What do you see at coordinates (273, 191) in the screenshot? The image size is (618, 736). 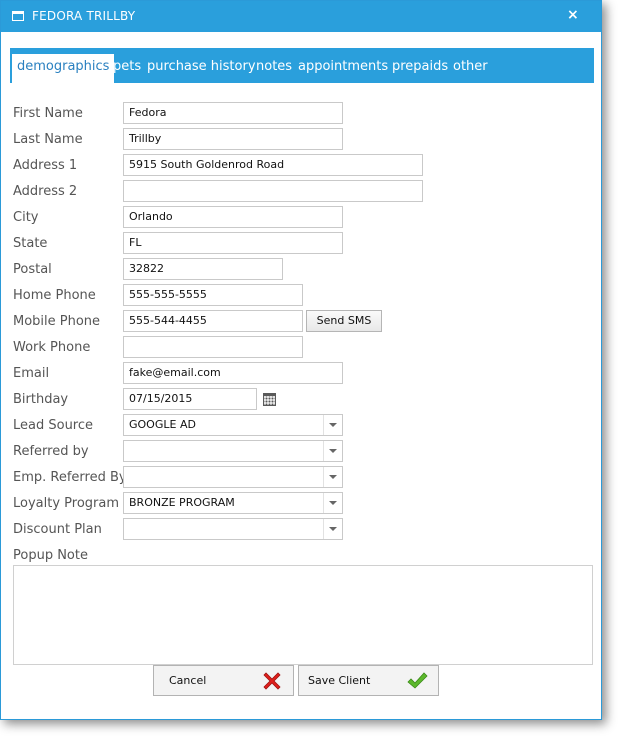 I see `address2-field` at bounding box center [273, 191].